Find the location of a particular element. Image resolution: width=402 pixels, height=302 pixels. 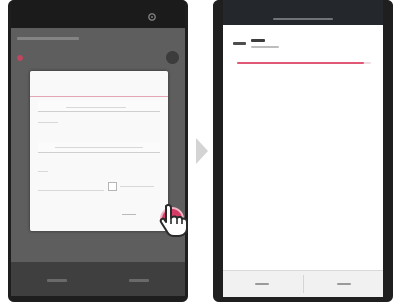

bottom-bar-separator is located at coordinates (303, 284).